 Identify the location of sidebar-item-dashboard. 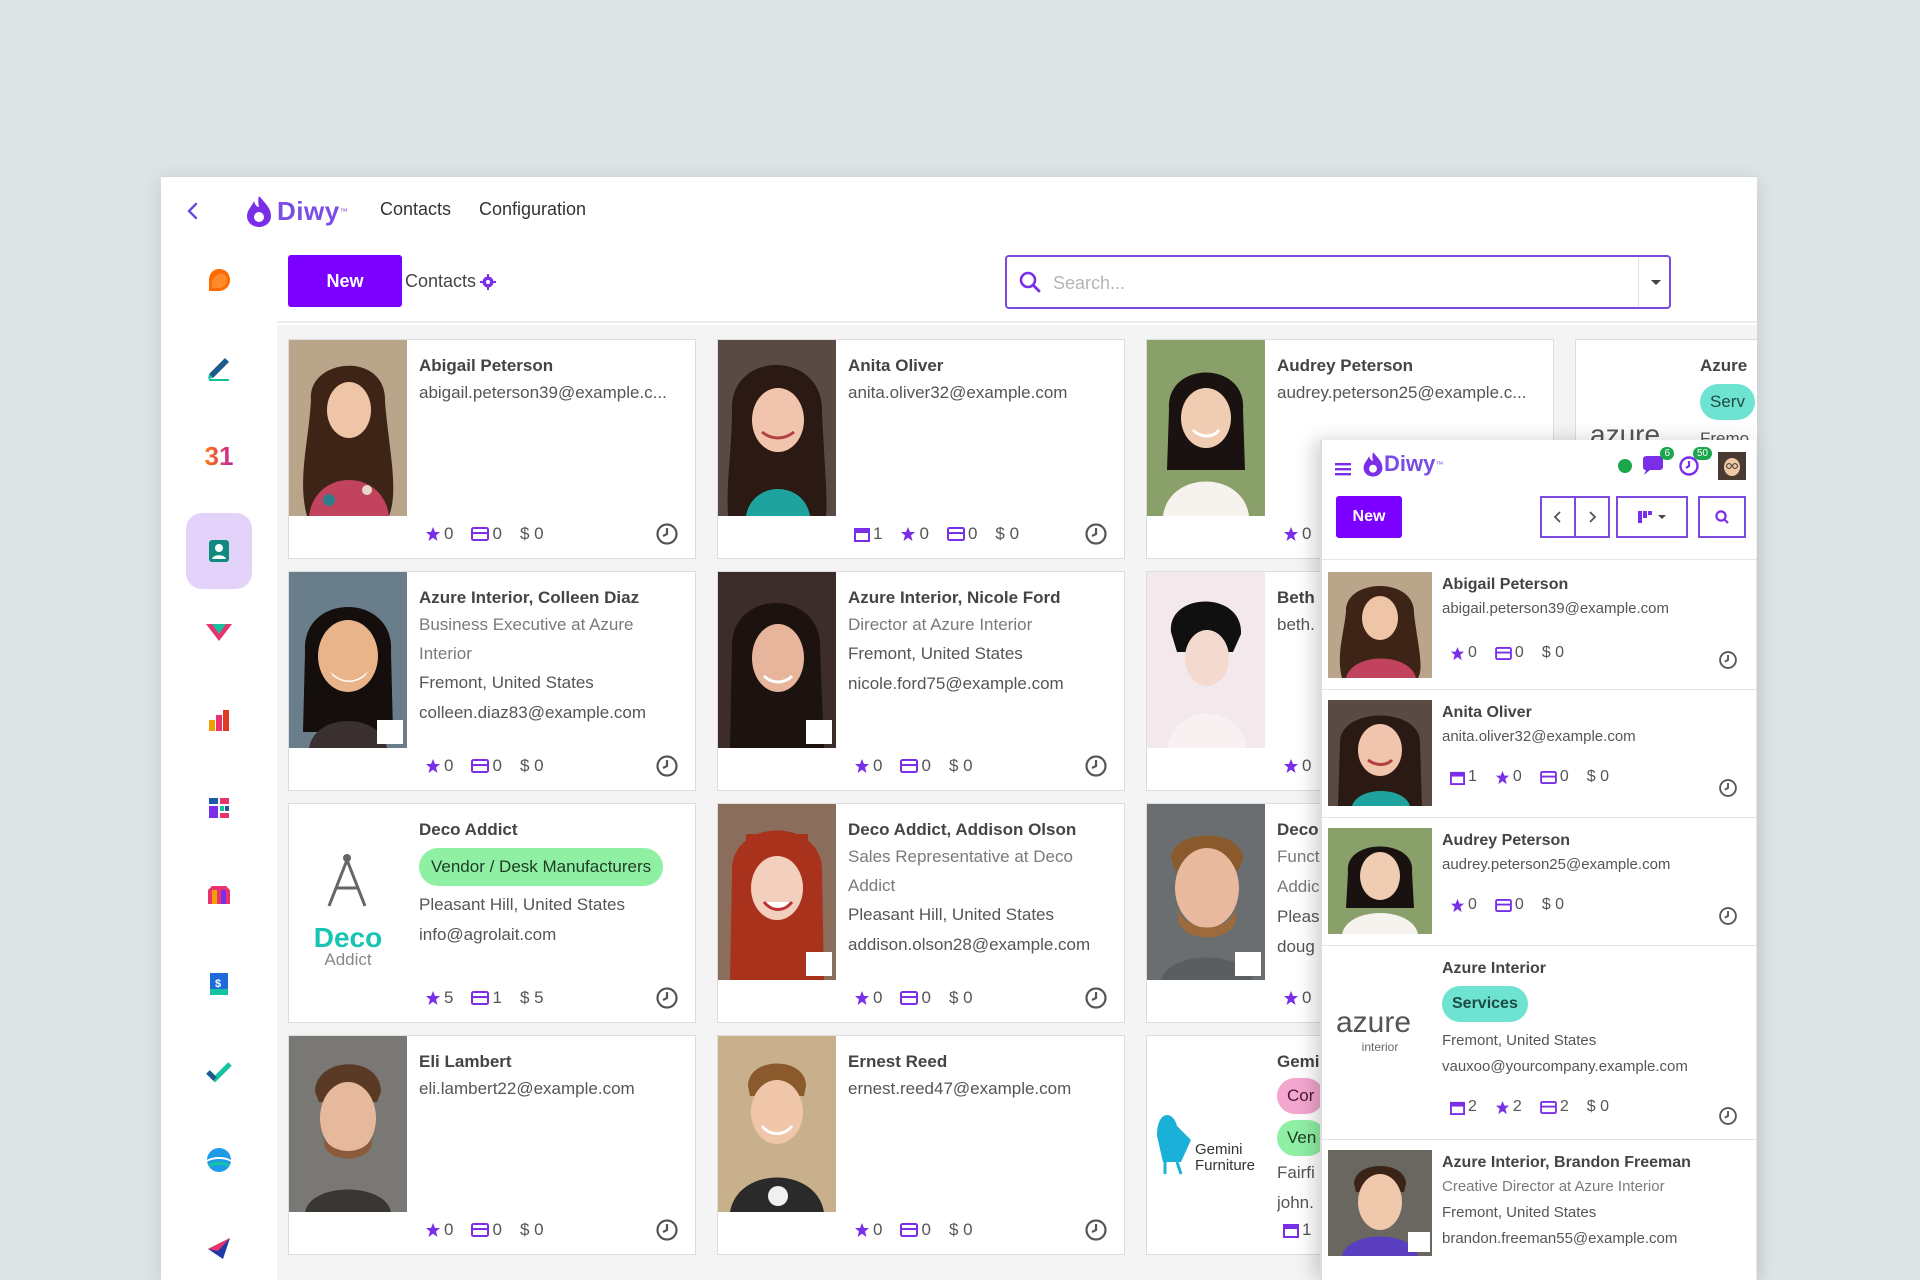
(219, 808).